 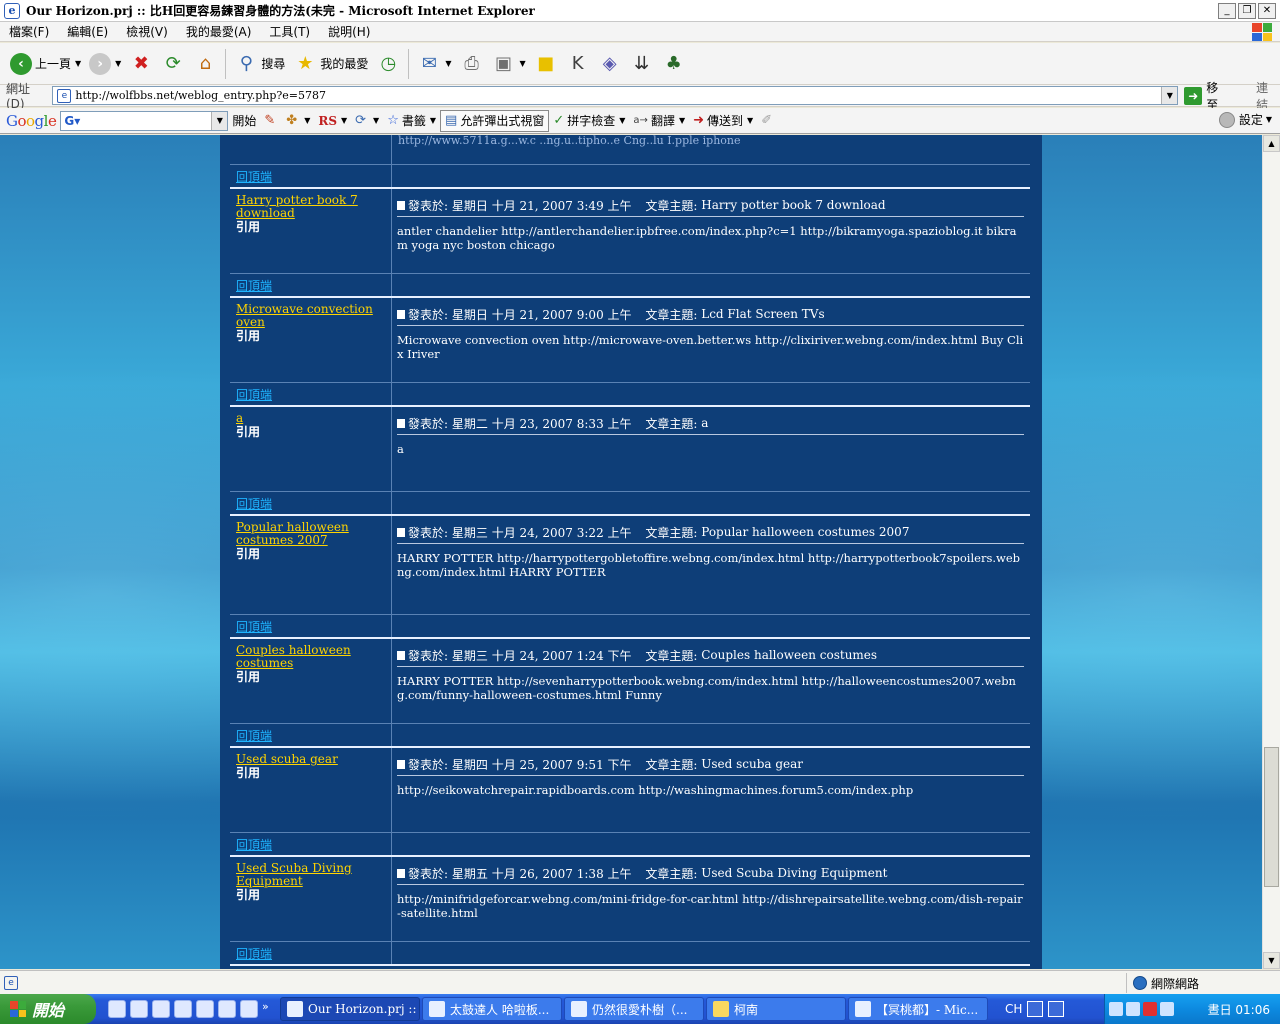 I want to click on folder-quicklaunch-icon, so click(x=183, y=1009).